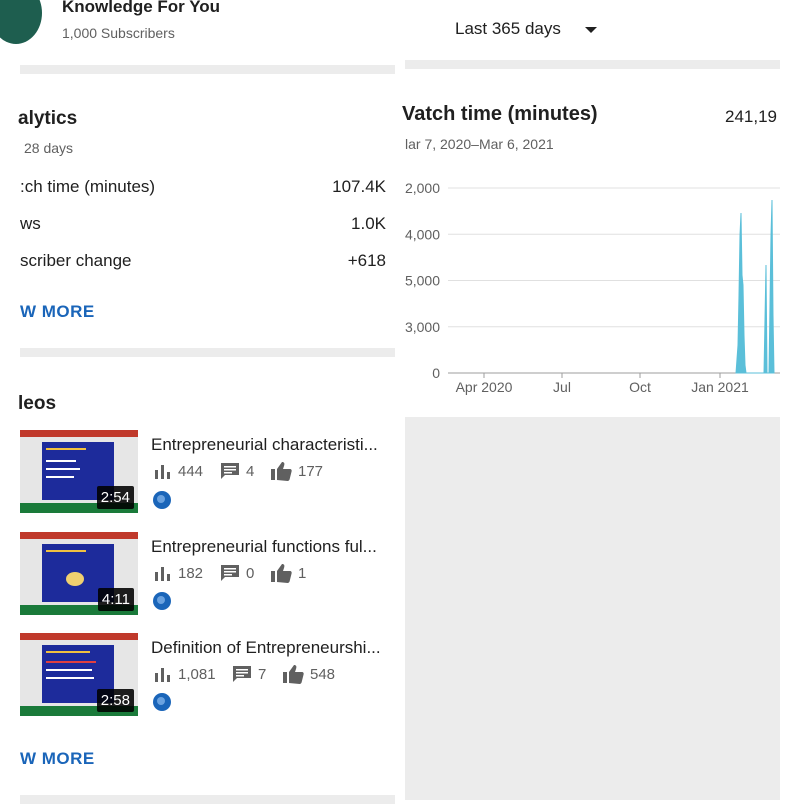  What do you see at coordinates (57, 312) in the screenshot?
I see `analytics-see-more-button: W MORE` at bounding box center [57, 312].